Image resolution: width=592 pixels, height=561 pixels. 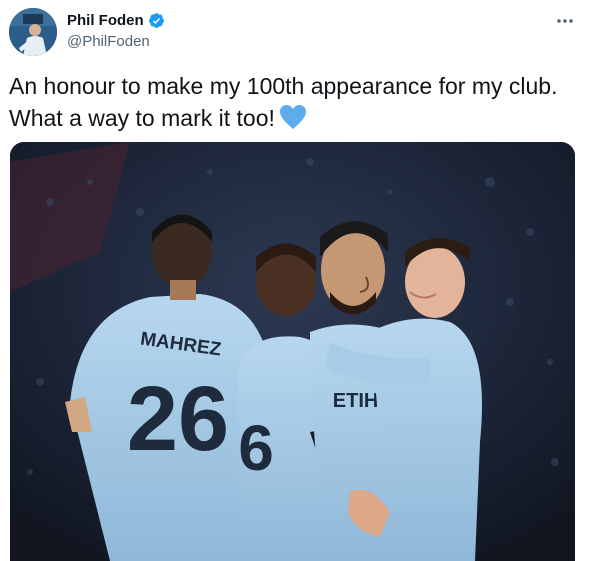 I want to click on author-avatar, so click(x=33, y=32).